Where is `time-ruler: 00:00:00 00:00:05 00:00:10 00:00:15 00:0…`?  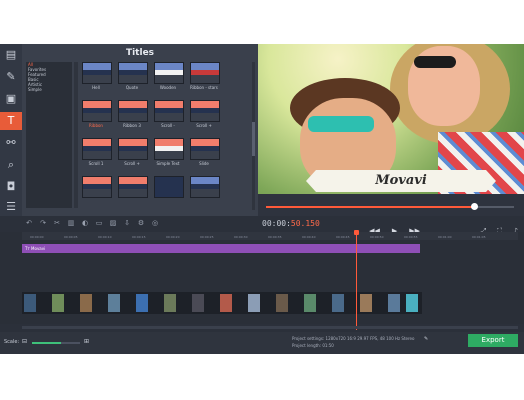 time-ruler: 00:00:00 00:00:05 00:00:10 00:00:15 00:0… is located at coordinates (270, 236).